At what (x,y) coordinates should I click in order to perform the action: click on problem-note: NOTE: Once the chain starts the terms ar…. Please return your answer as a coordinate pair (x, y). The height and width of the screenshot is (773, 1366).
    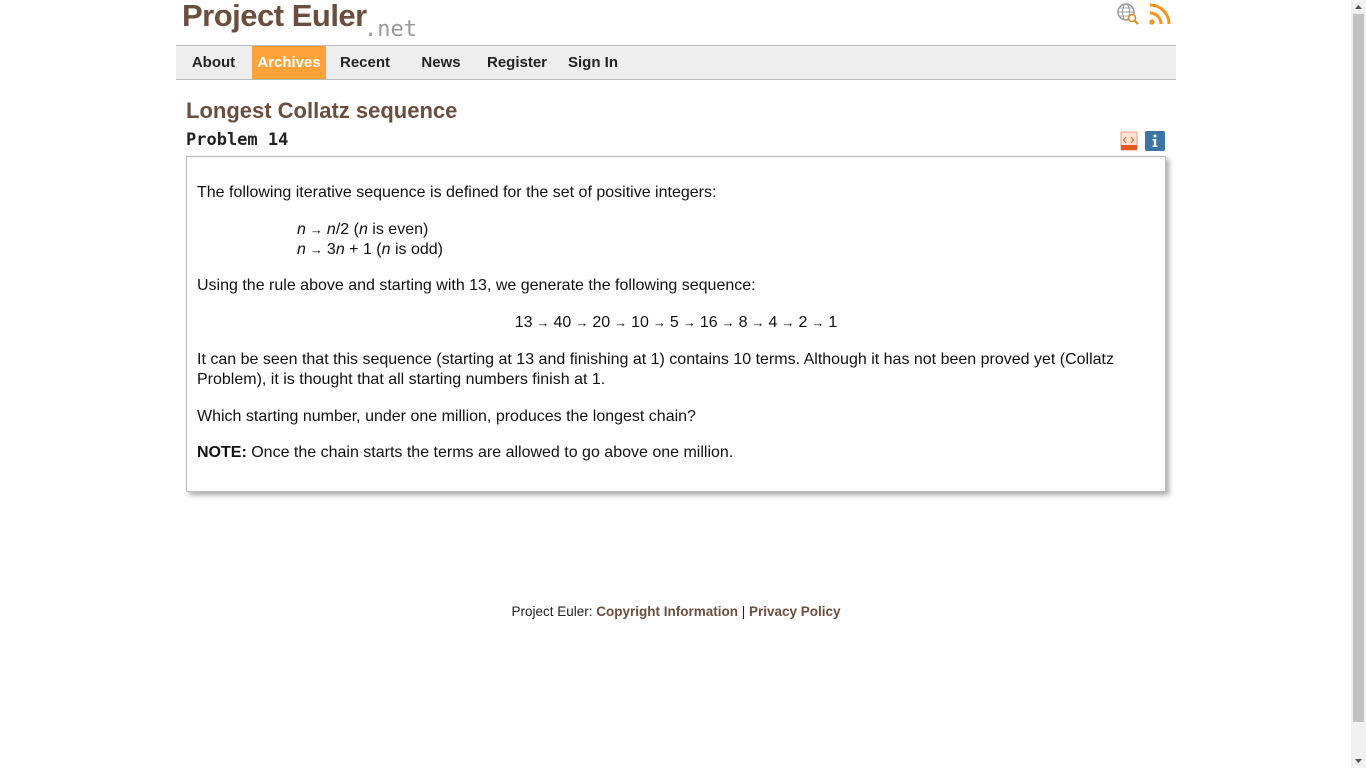
    Looking at the image, I should click on (676, 453).